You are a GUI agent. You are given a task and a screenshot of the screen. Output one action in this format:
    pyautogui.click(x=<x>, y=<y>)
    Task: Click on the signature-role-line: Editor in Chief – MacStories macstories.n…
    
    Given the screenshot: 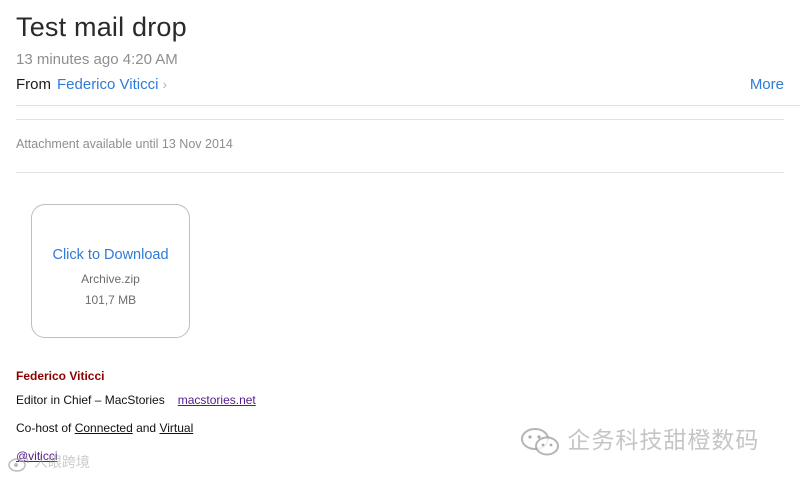 What is the action you would take?
    pyautogui.click(x=136, y=400)
    